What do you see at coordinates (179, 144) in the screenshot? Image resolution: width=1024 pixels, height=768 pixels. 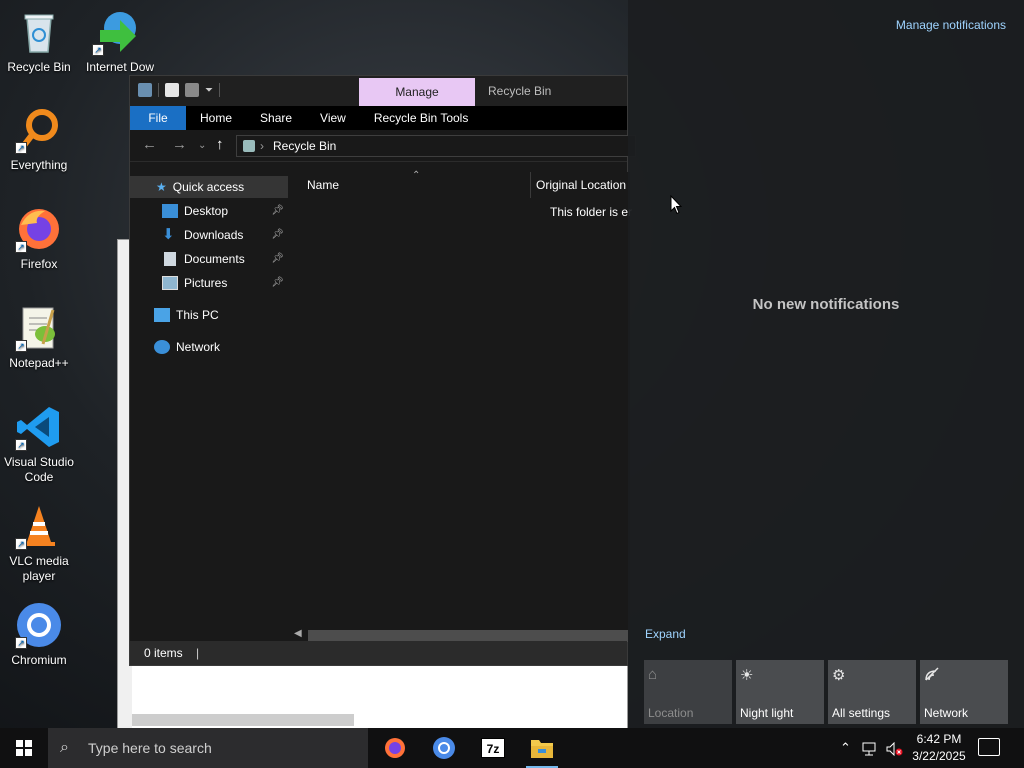 I see `forward-arrow-icon: →` at bounding box center [179, 144].